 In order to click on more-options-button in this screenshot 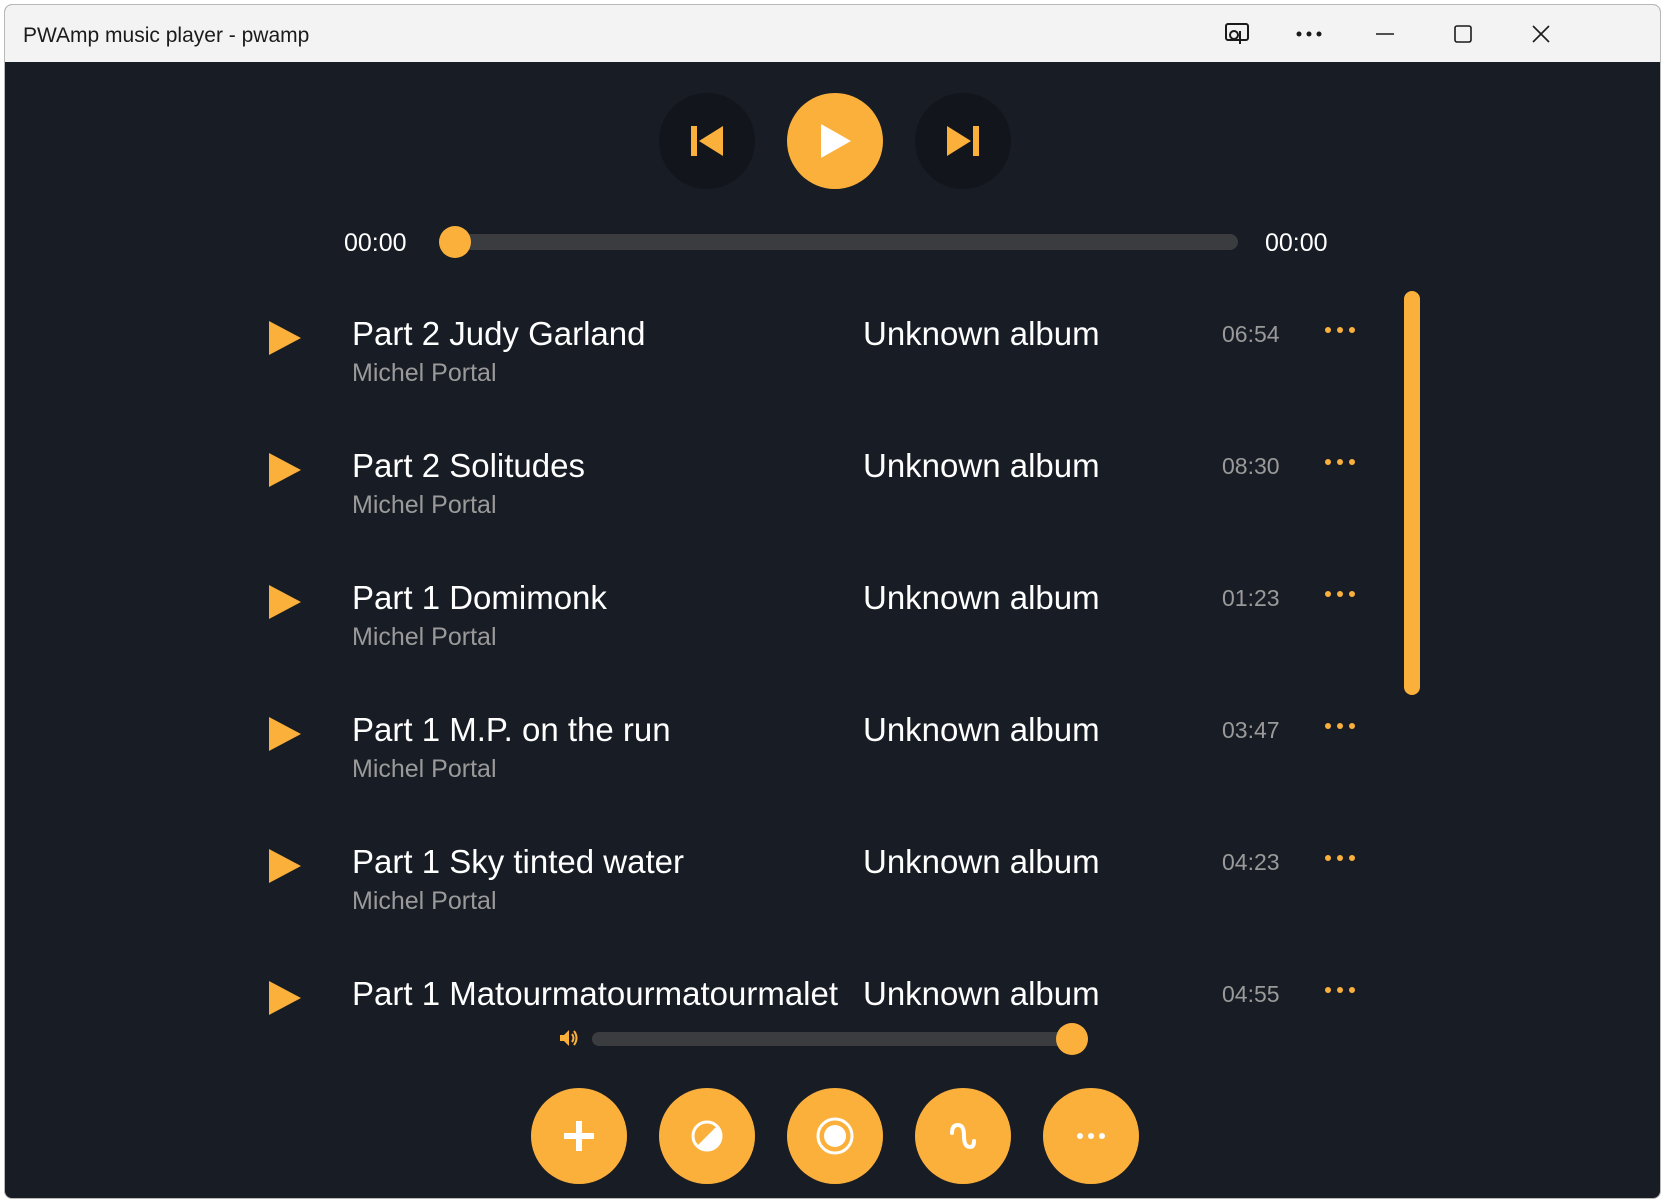, I will do `click(1091, 1136)`.